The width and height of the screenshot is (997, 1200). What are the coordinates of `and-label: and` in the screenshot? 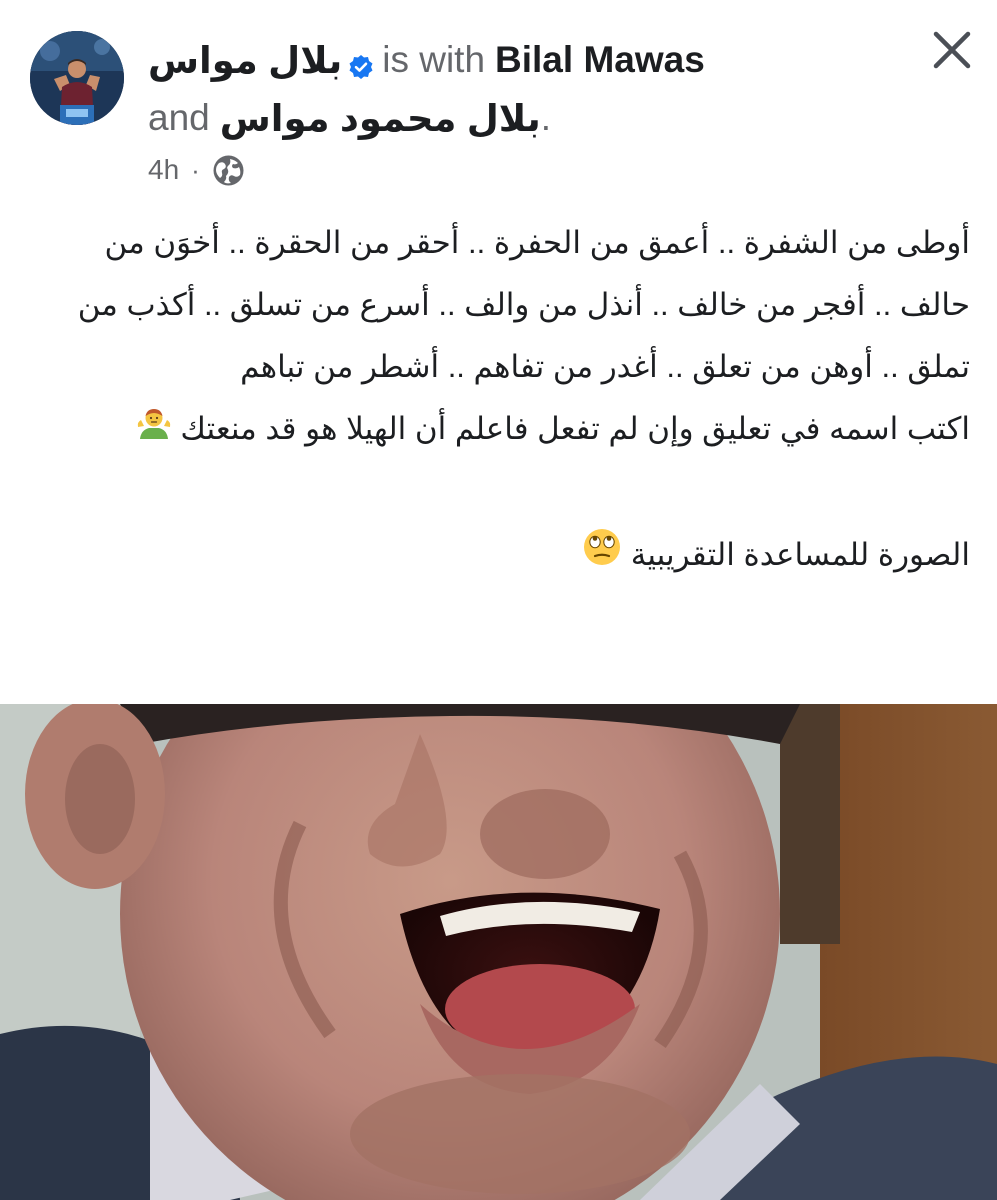 It's located at (179, 117).